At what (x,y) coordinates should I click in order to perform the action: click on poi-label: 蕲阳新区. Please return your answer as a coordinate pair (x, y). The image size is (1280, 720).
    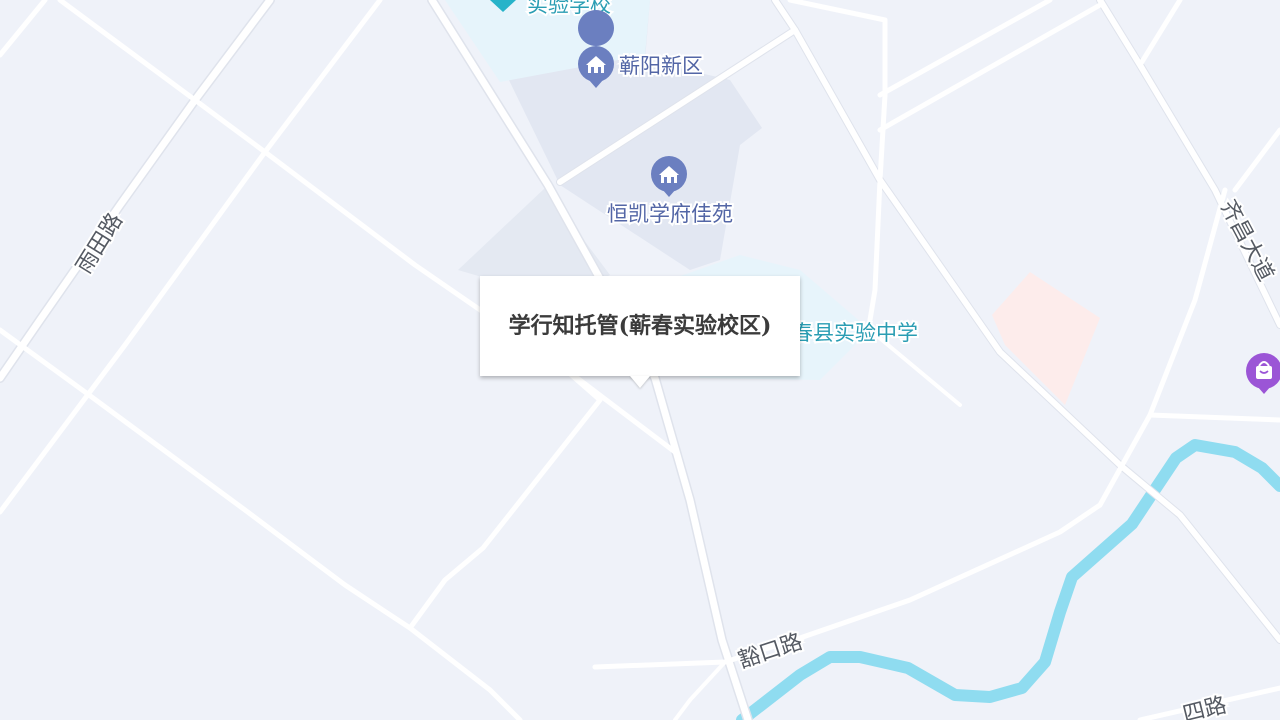
    Looking at the image, I should click on (661, 66).